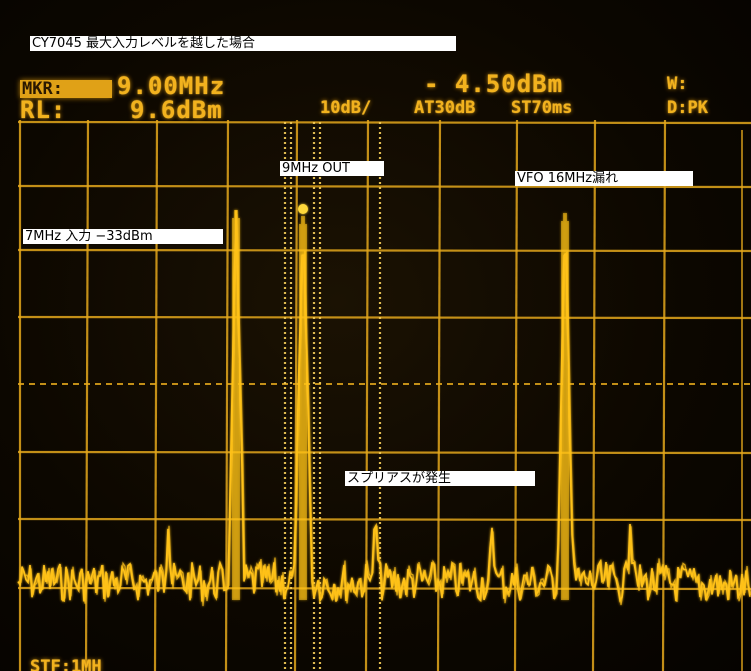 This screenshot has width=751, height=671. What do you see at coordinates (346, 108) in the screenshot?
I see `scale-per-div: 10dB/` at bounding box center [346, 108].